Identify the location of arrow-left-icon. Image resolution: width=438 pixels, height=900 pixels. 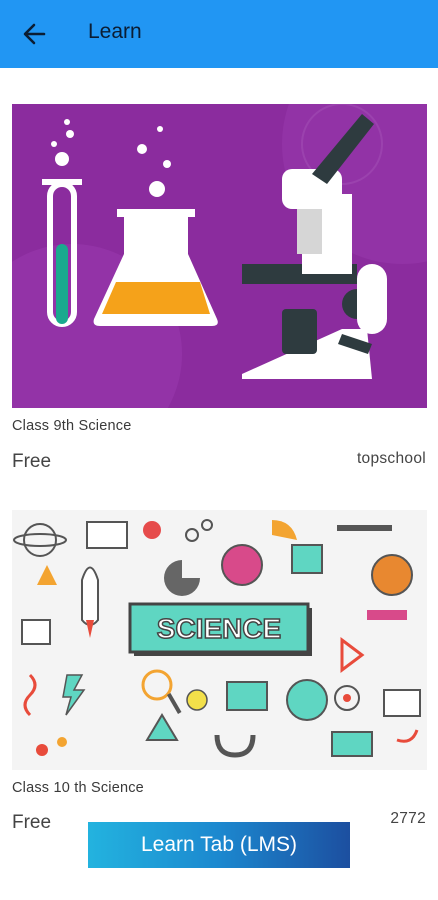
(34, 34).